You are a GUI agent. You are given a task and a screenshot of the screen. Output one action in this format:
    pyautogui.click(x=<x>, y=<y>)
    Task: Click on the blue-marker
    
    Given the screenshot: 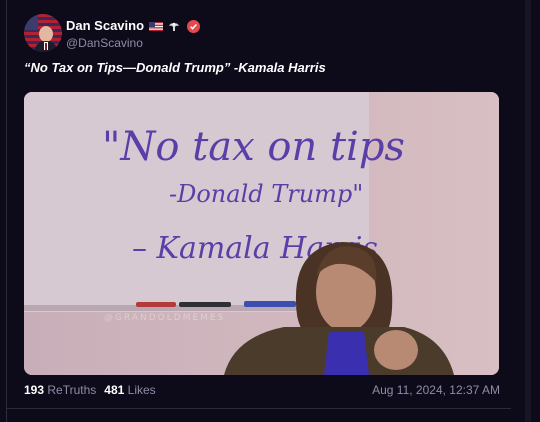 What is the action you would take?
    pyautogui.click(x=270, y=304)
    